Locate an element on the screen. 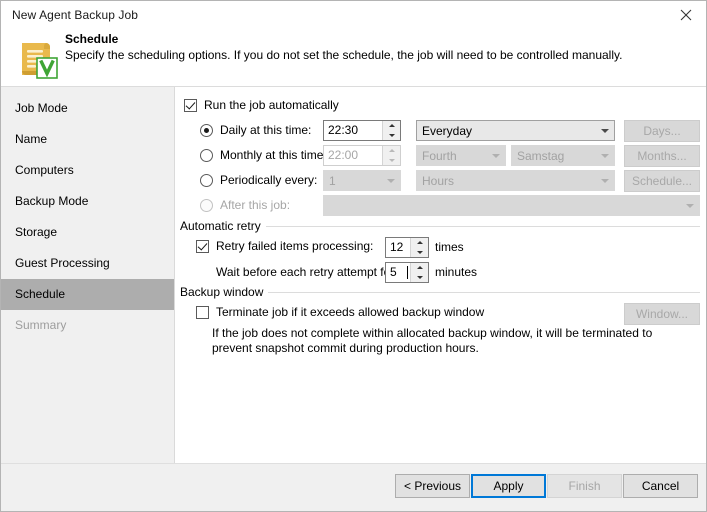  wait-before-retry-label: Wait before each retry attempt for: is located at coordinates (307, 272).